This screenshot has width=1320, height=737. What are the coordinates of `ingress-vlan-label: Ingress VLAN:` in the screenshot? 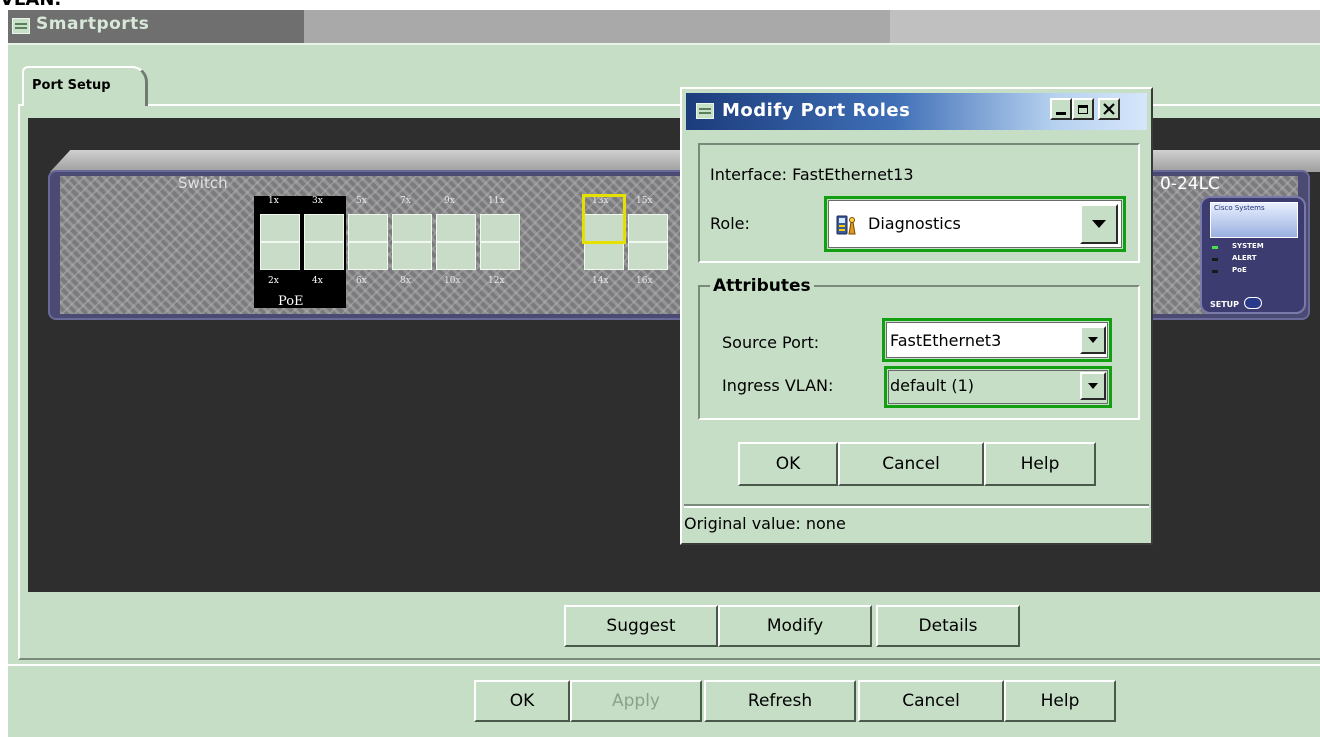 It's located at (778, 385).